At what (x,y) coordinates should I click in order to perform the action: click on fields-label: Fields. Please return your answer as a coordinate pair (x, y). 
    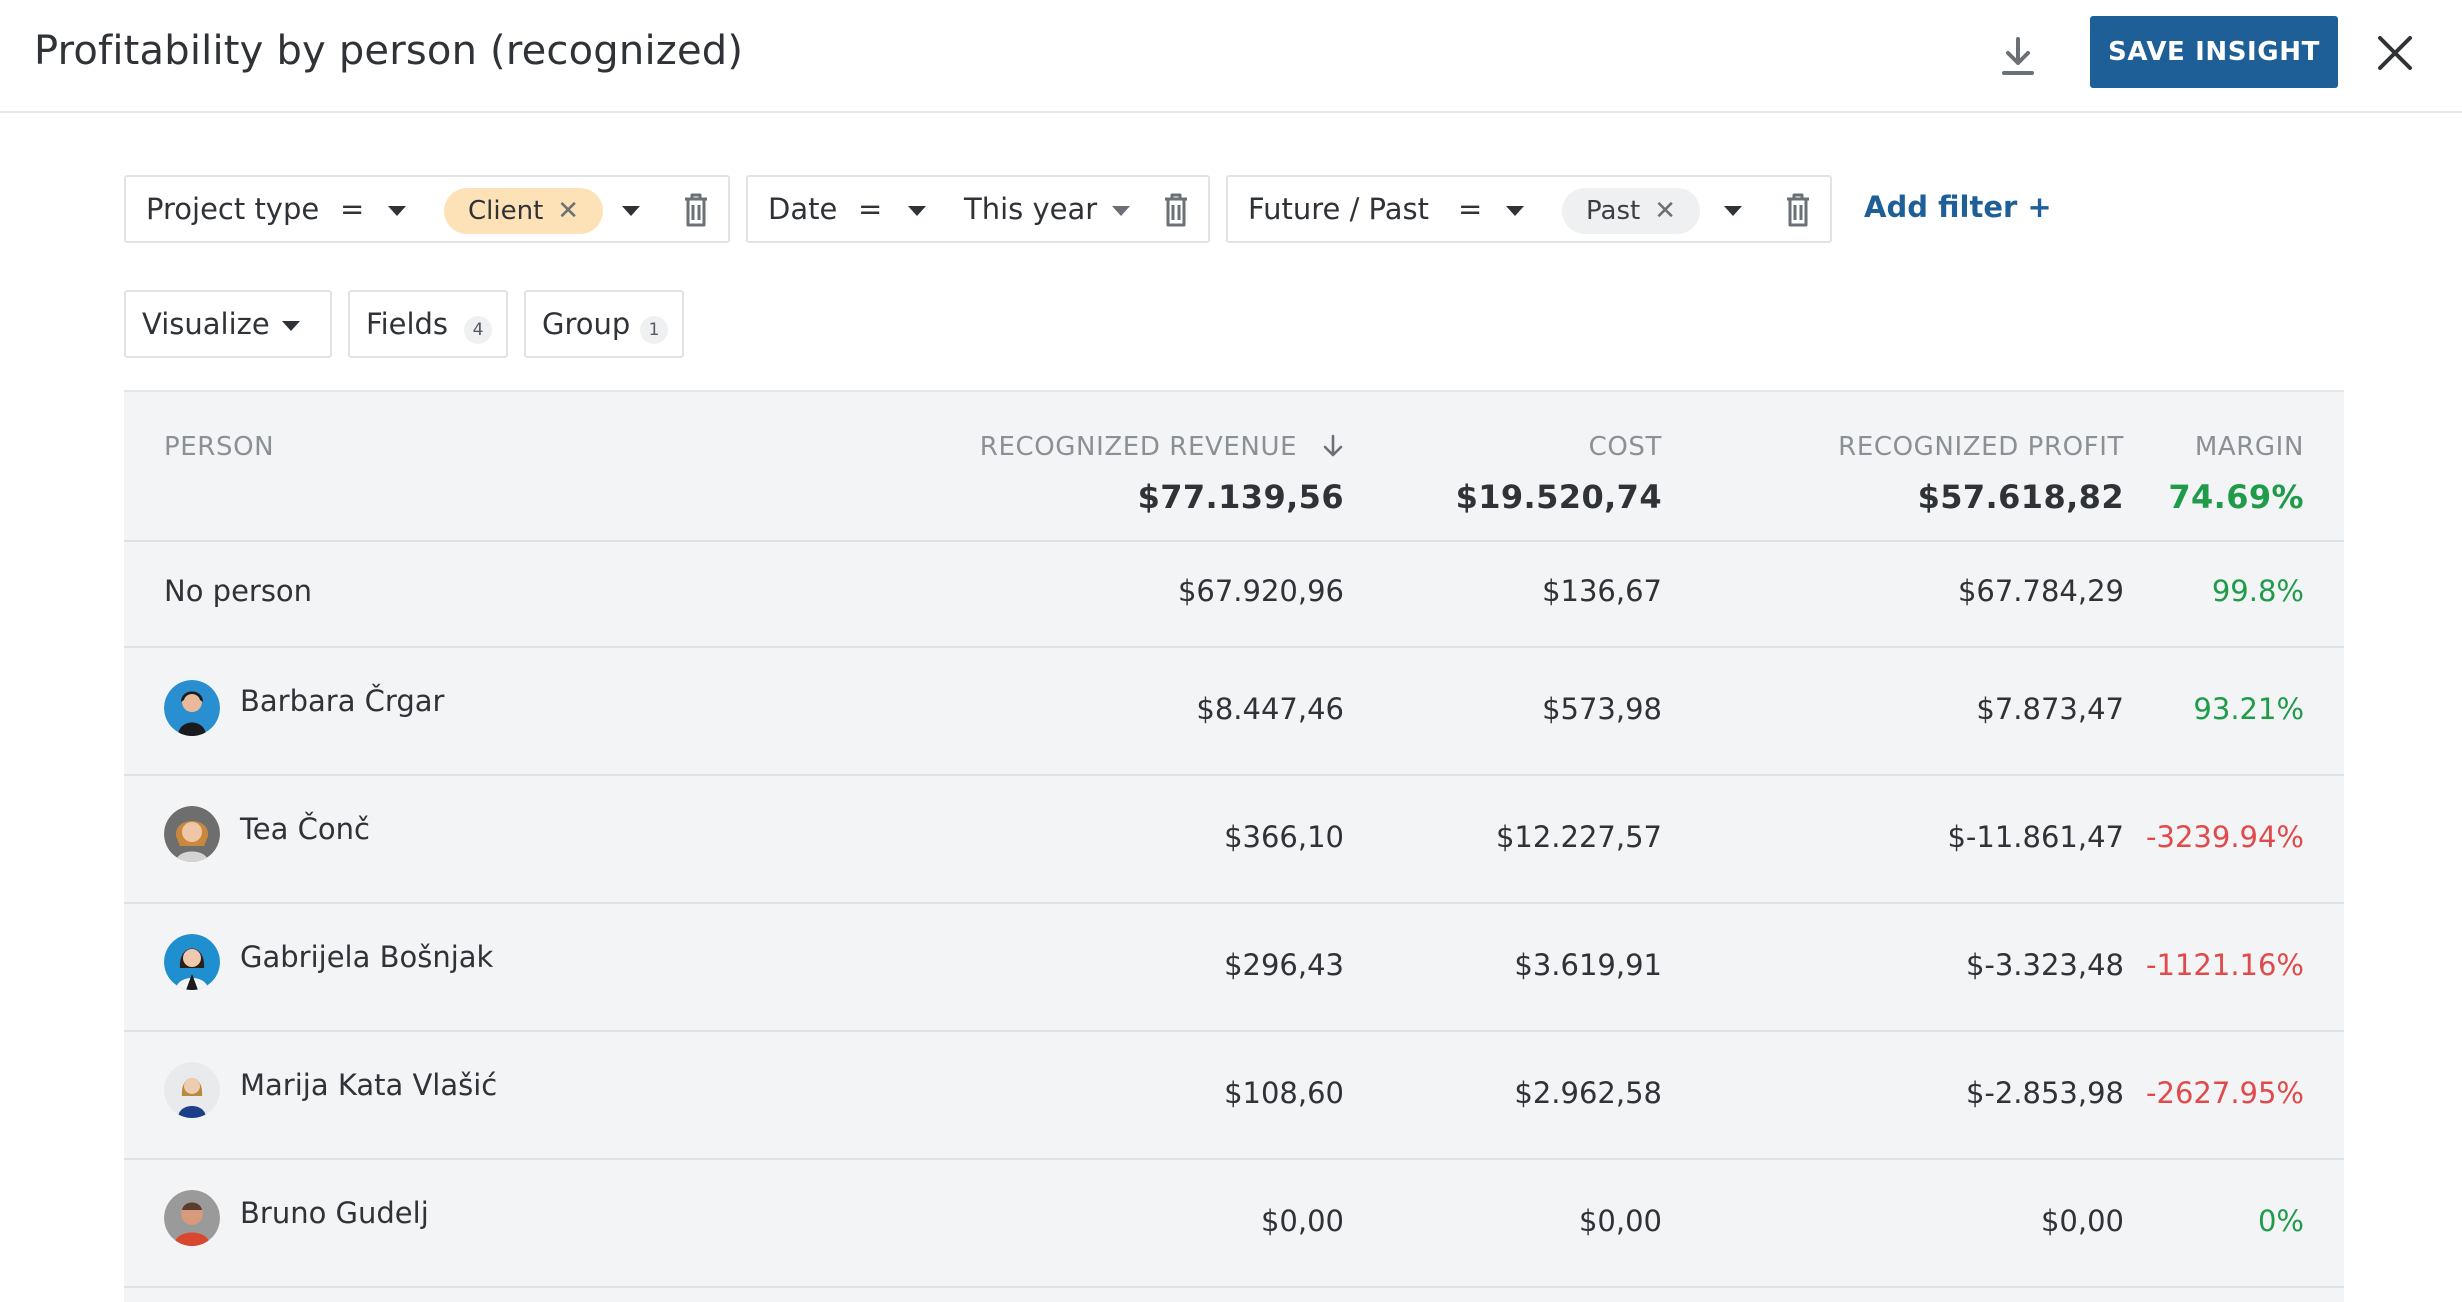
    Looking at the image, I should click on (407, 324).